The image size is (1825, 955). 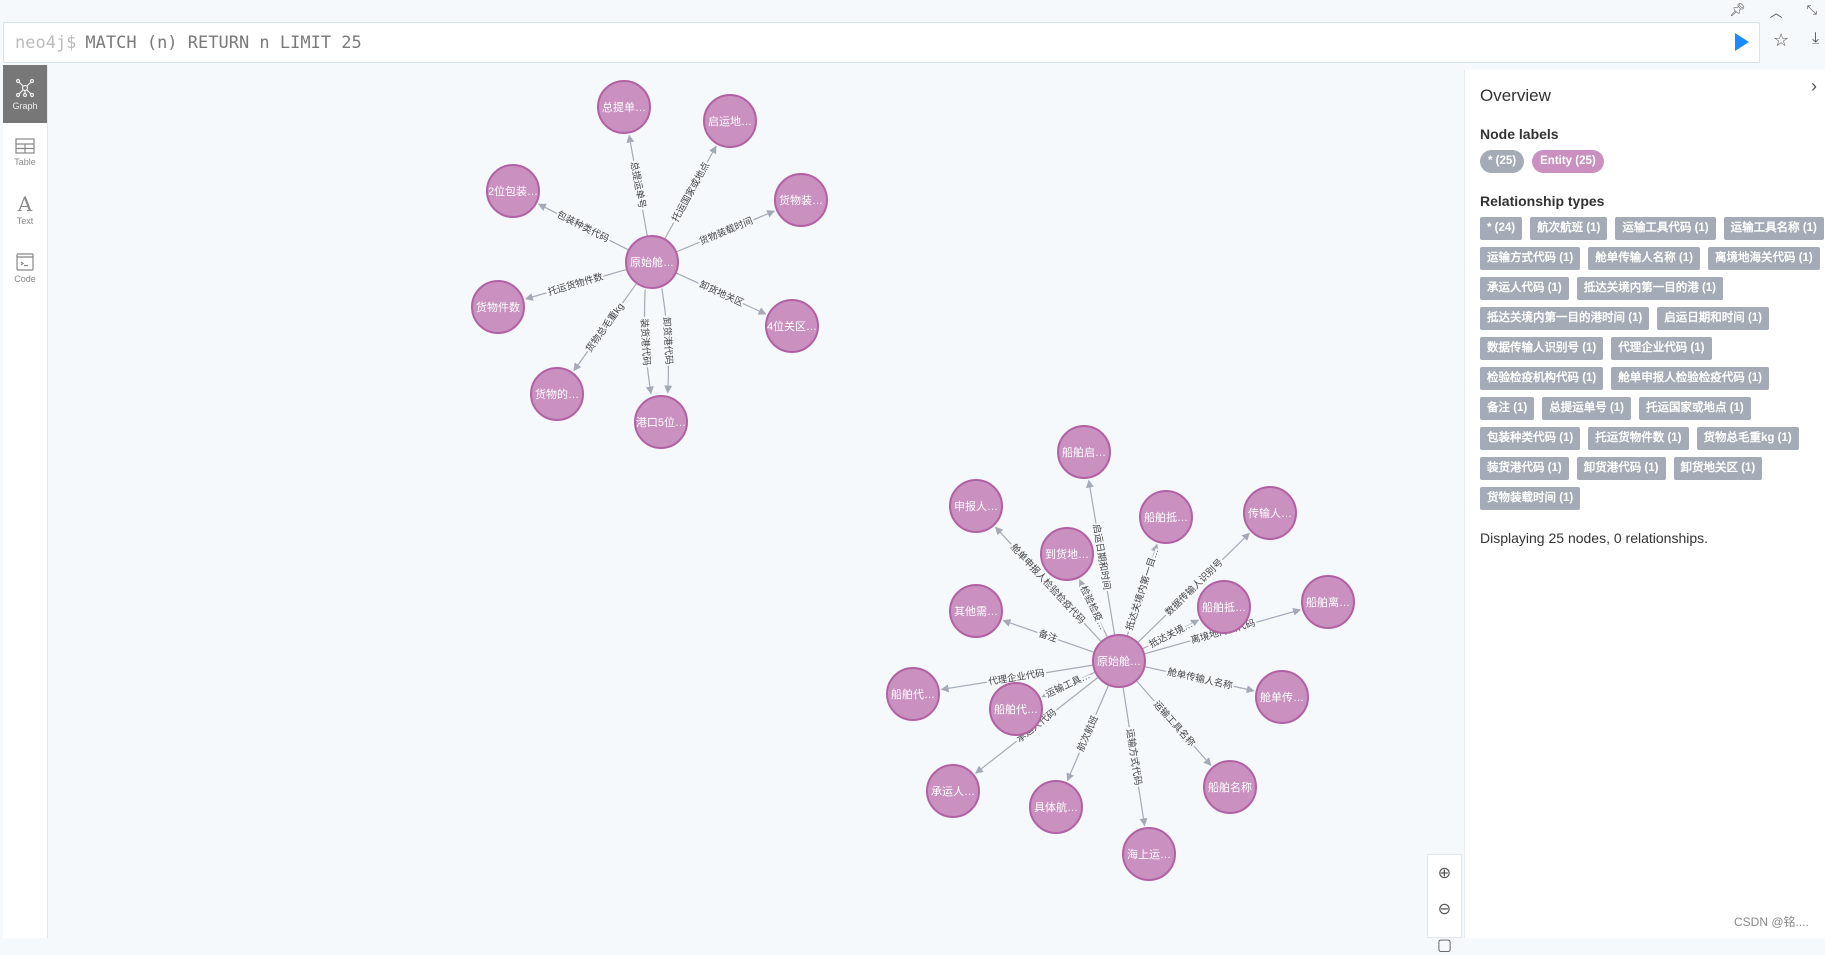 I want to click on relationship-label: 装货港代码, so click(x=645, y=342).